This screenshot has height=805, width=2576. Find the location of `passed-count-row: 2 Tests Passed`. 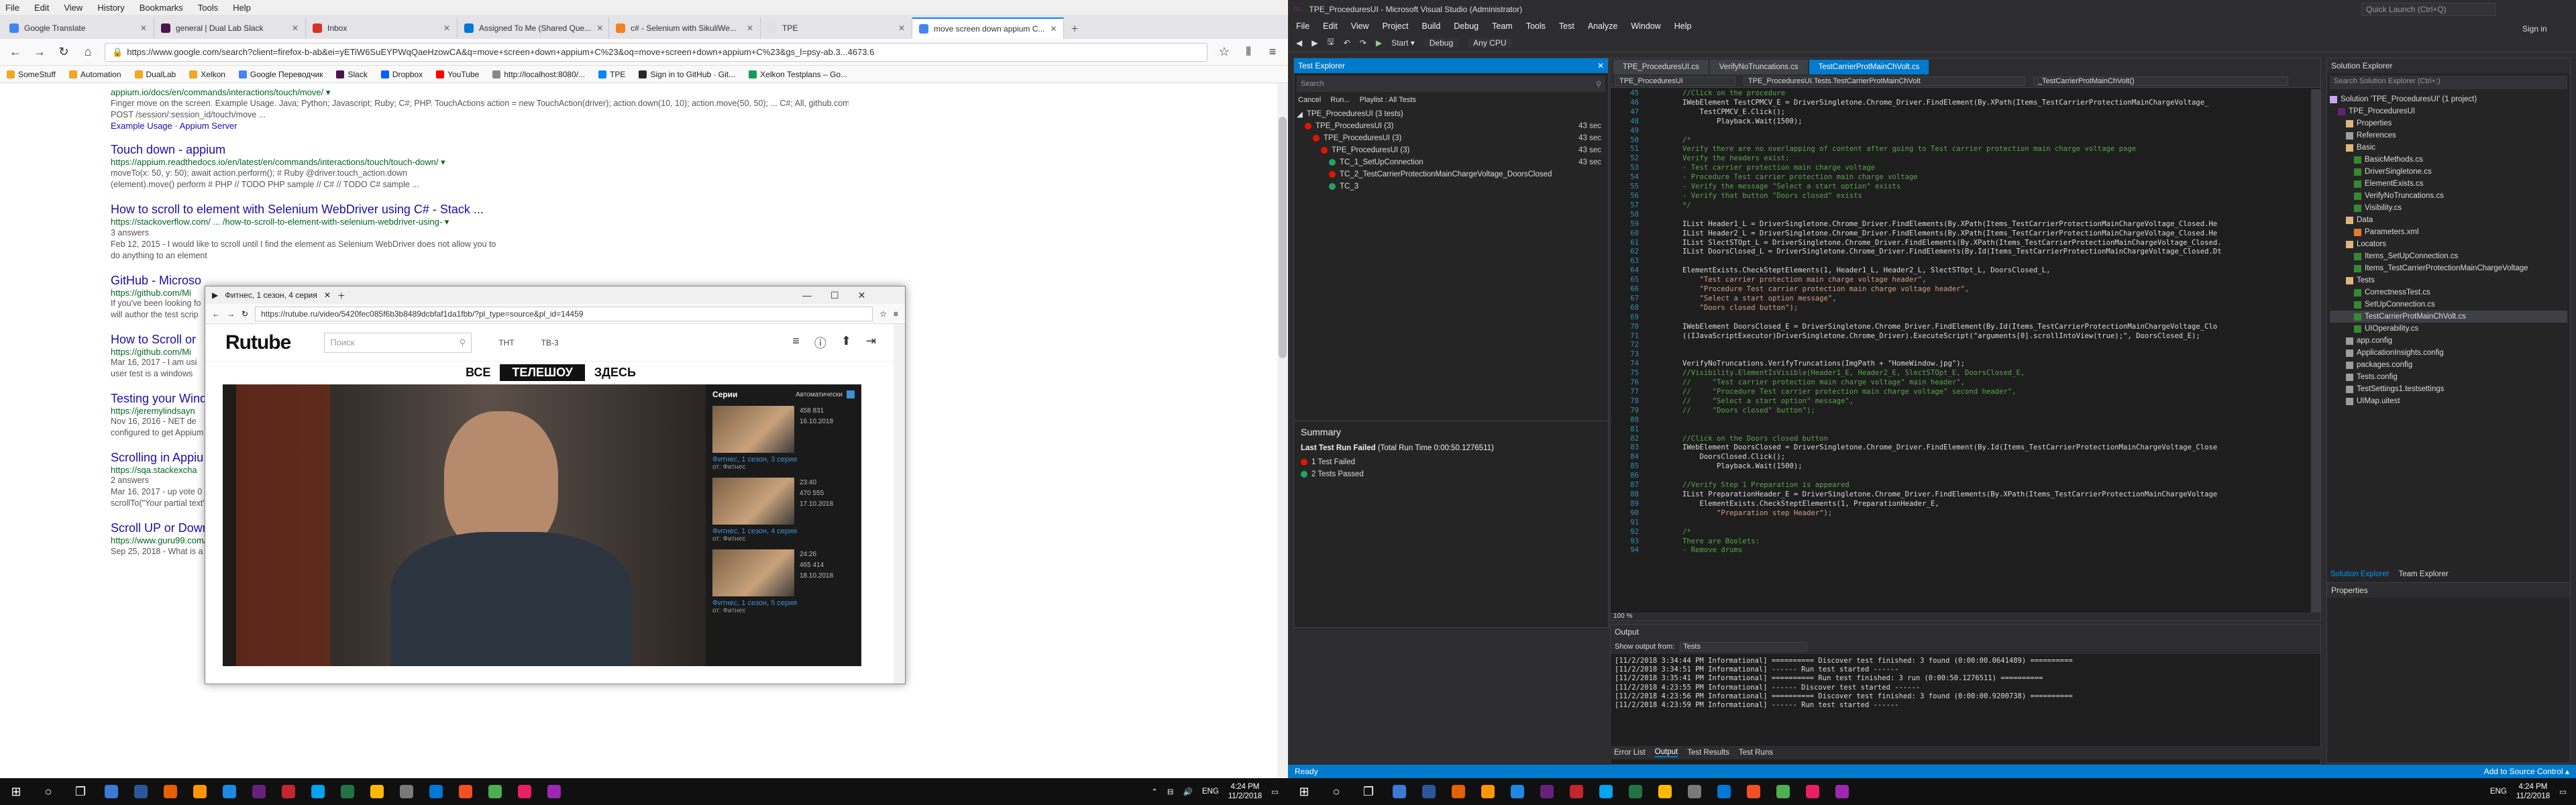

passed-count-row: 2 Tests Passed is located at coordinates (1451, 474).